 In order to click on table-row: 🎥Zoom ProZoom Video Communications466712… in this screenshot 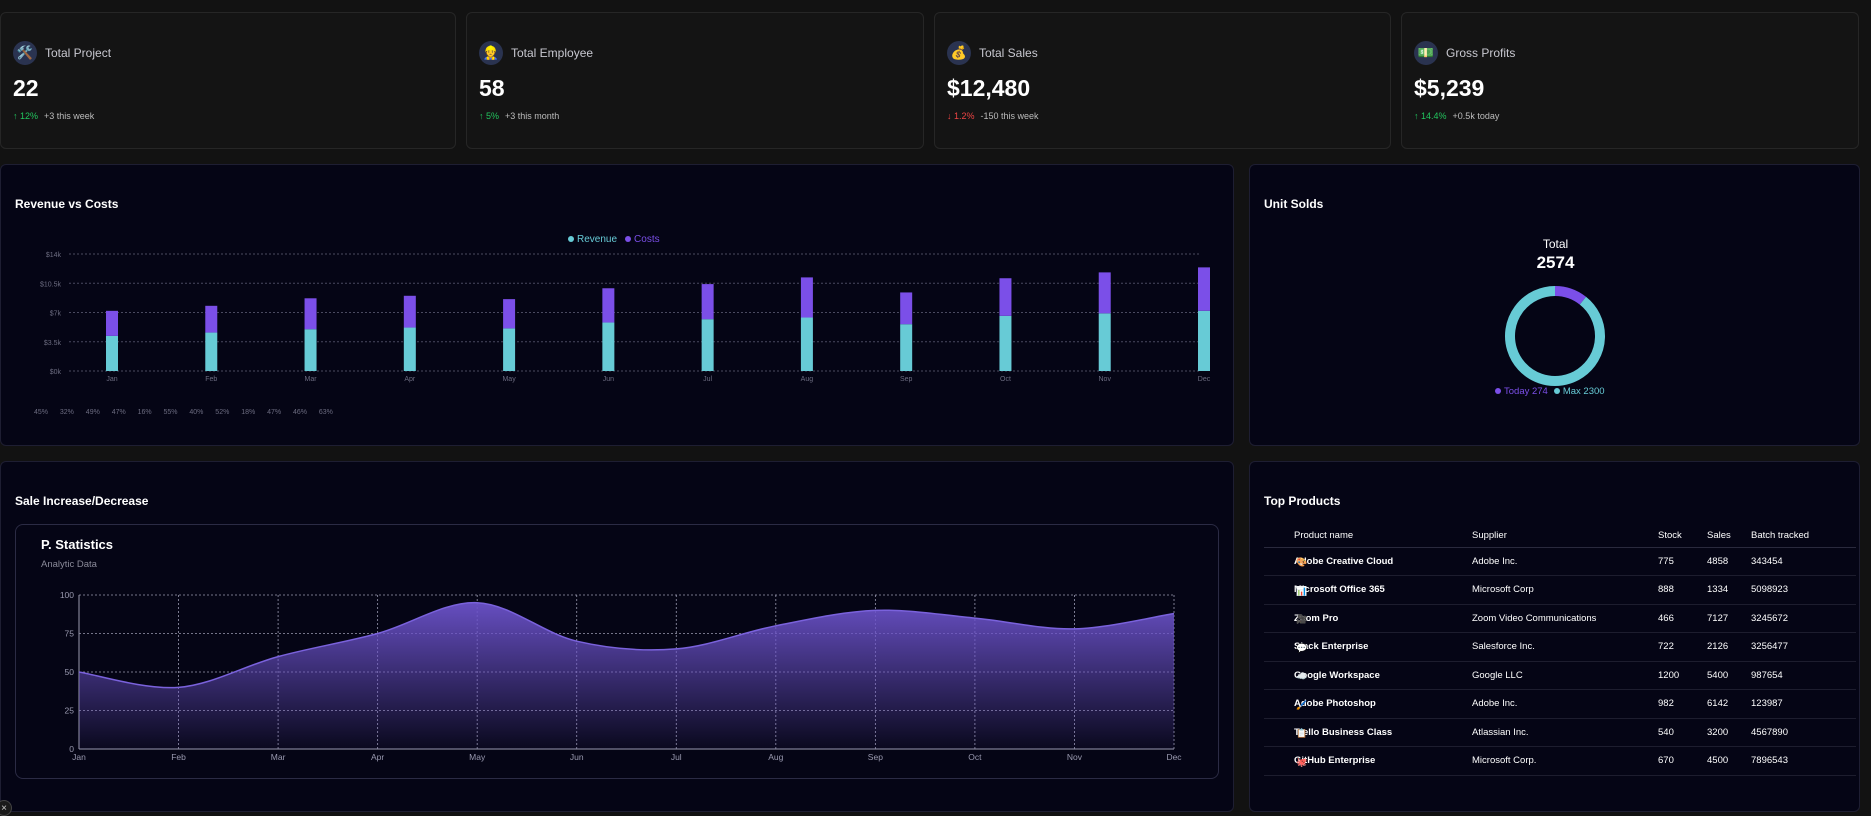, I will do `click(1560, 618)`.